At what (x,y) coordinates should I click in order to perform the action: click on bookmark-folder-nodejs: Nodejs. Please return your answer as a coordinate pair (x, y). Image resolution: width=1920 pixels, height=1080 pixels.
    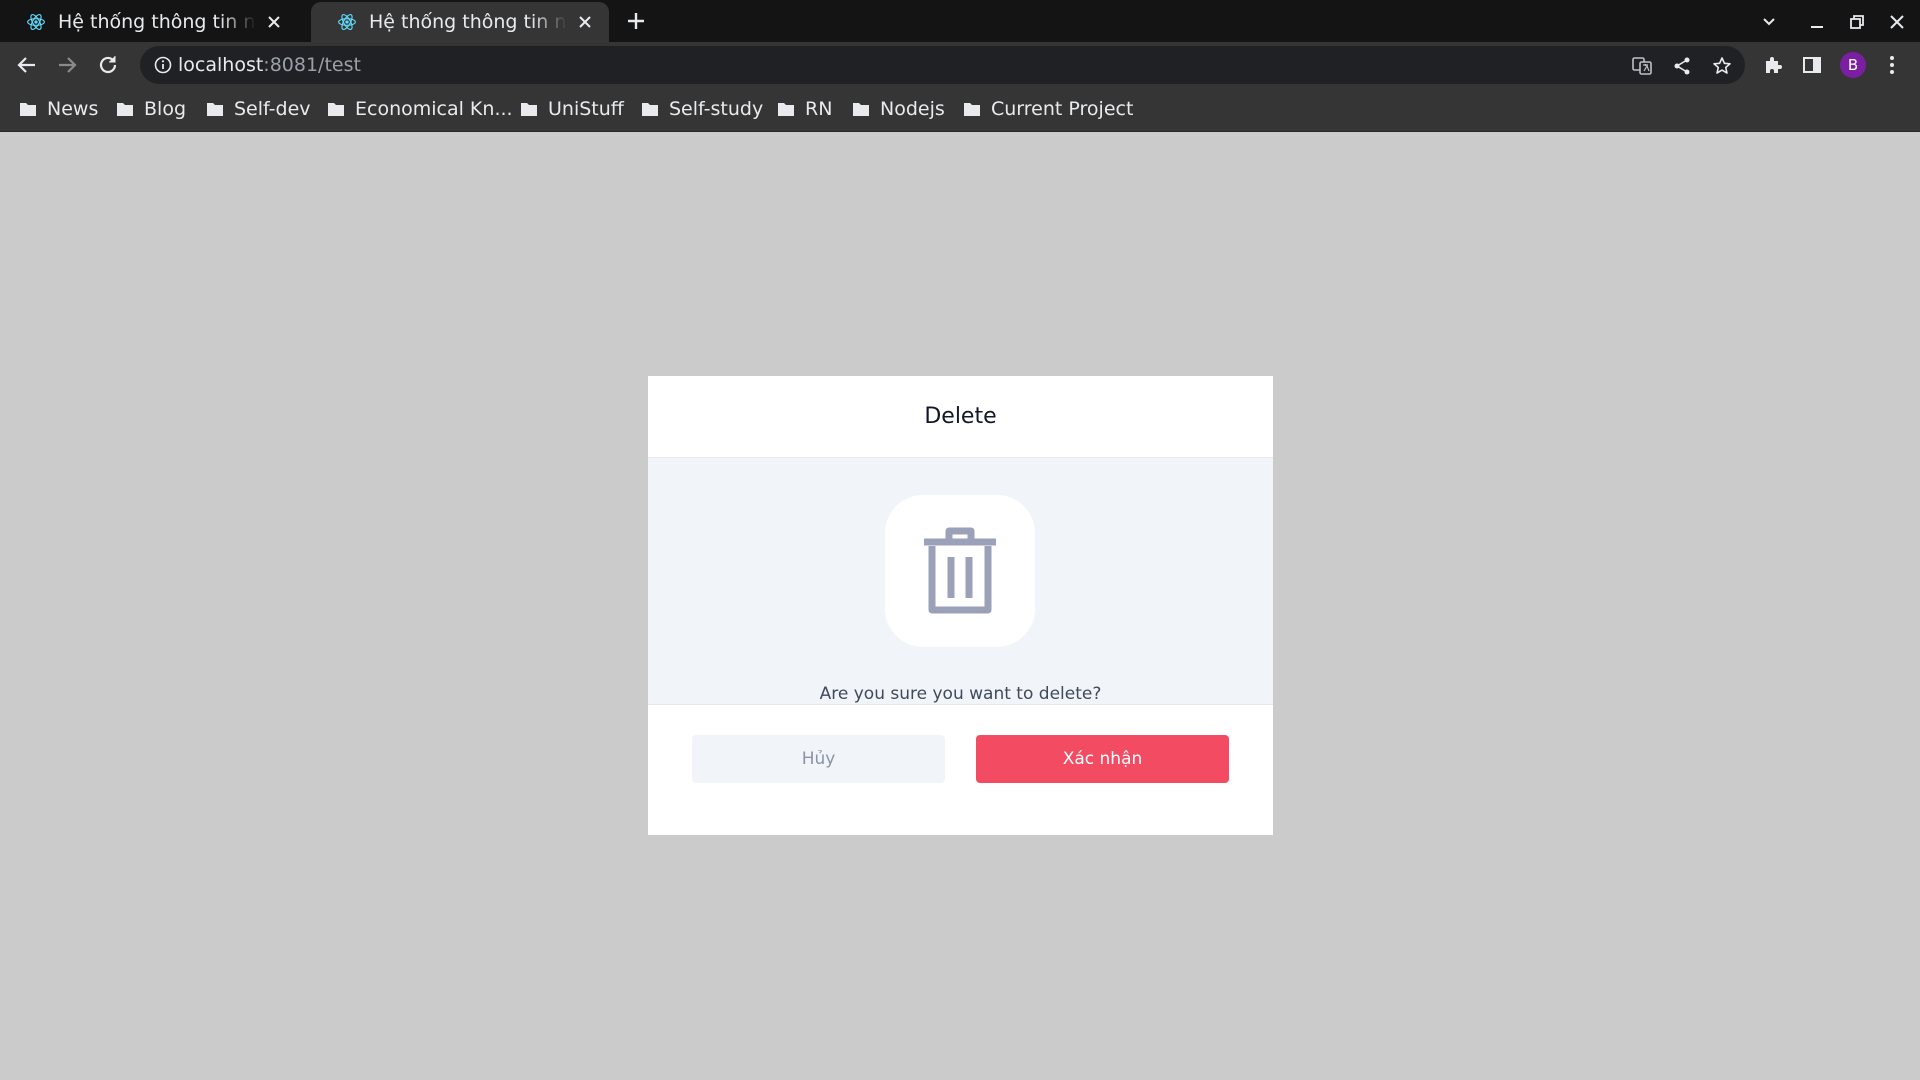
    Looking at the image, I should click on (898, 109).